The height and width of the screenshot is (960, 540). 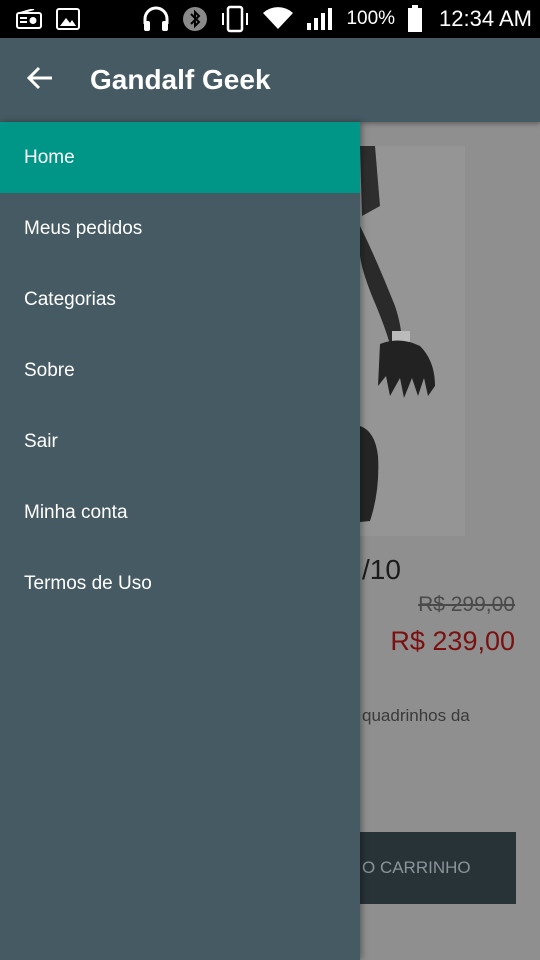 I want to click on drawer-item-categorias: Categorias, so click(x=180, y=299).